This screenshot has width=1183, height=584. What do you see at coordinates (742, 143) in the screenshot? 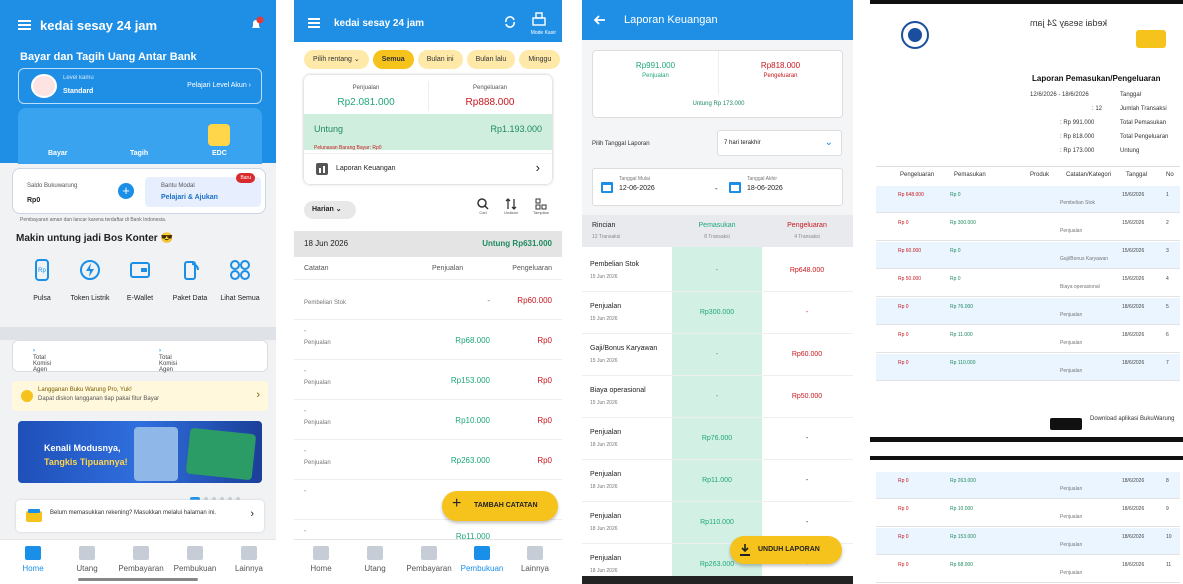
I see `range-select-value: 7 hari terakhir` at bounding box center [742, 143].